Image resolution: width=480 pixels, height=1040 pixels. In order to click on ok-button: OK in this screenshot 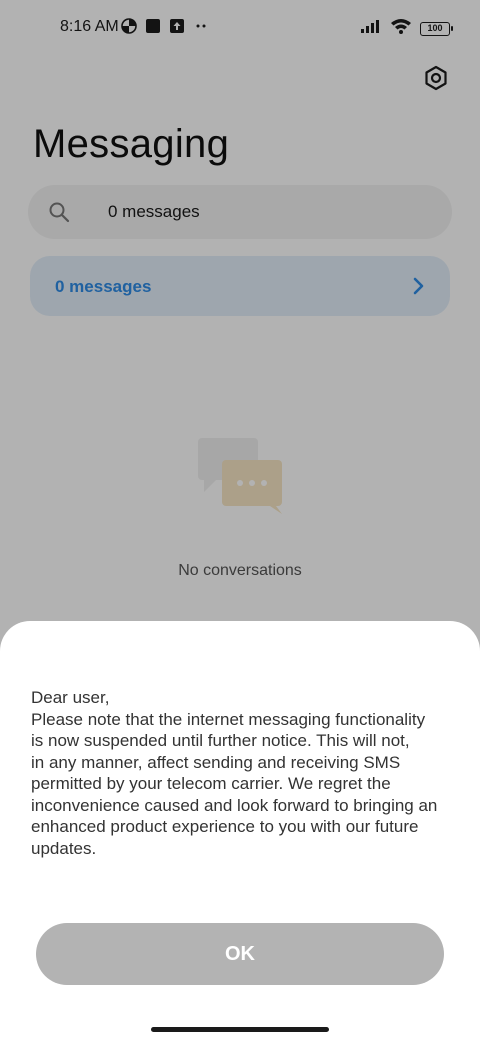, I will do `click(240, 954)`.